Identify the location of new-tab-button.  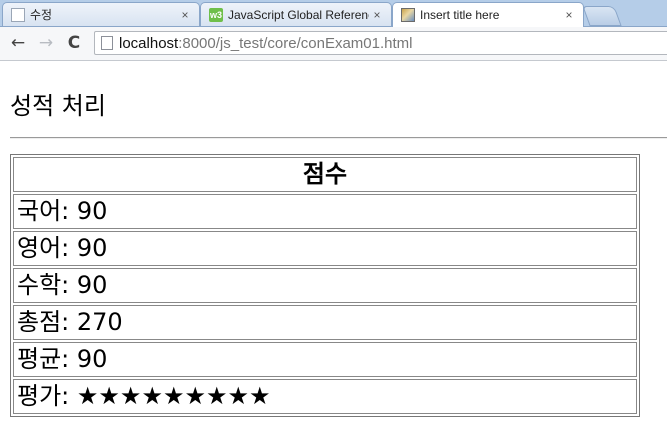
(602, 16).